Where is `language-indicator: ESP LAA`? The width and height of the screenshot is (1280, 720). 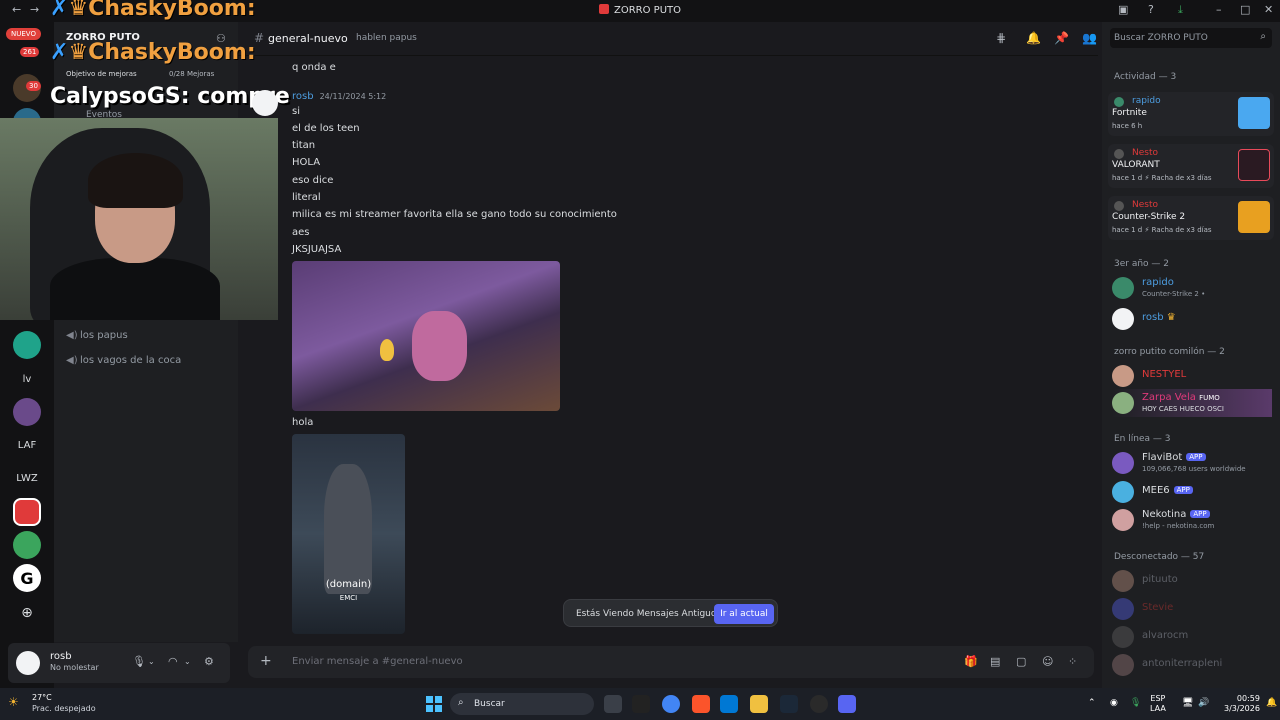
language-indicator: ESP LAA is located at coordinates (1158, 704).